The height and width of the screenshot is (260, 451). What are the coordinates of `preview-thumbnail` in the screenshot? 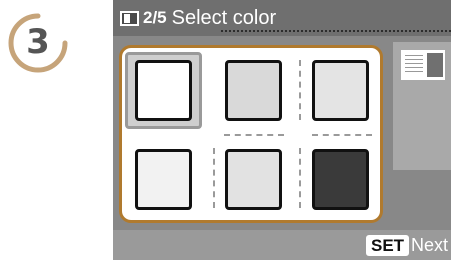 It's located at (423, 65).